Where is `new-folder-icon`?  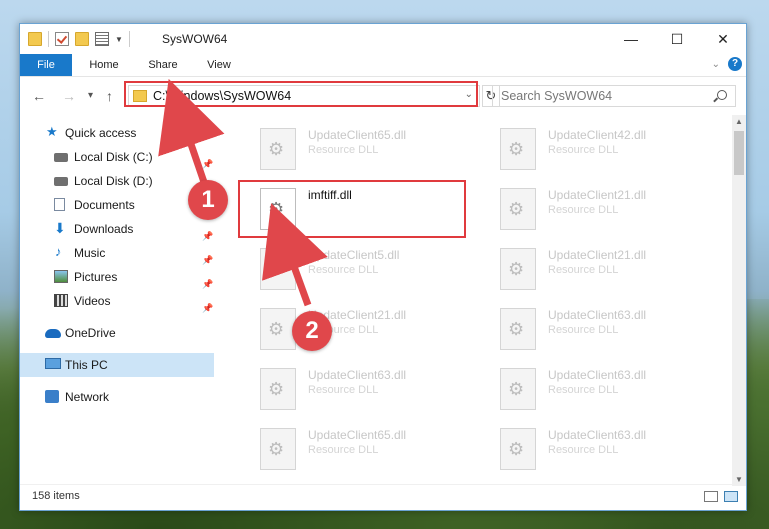
new-folder-icon is located at coordinates (82, 39).